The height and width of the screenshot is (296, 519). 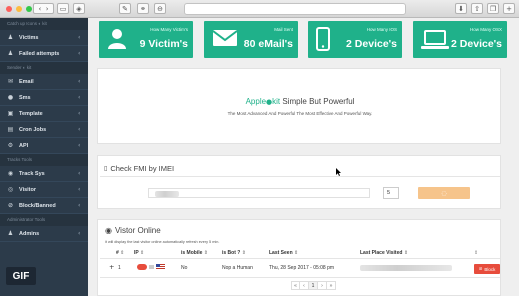 I want to click on shield-button: ◈, so click(x=79, y=8).